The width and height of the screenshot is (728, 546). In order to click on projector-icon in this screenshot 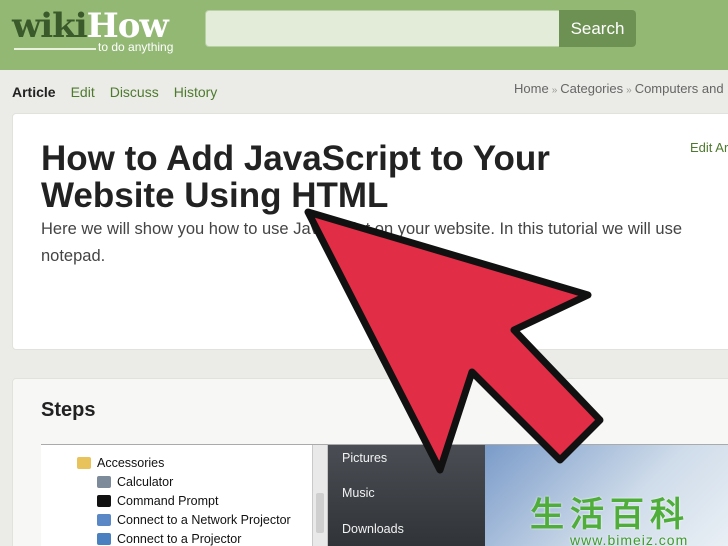, I will do `click(104, 519)`.